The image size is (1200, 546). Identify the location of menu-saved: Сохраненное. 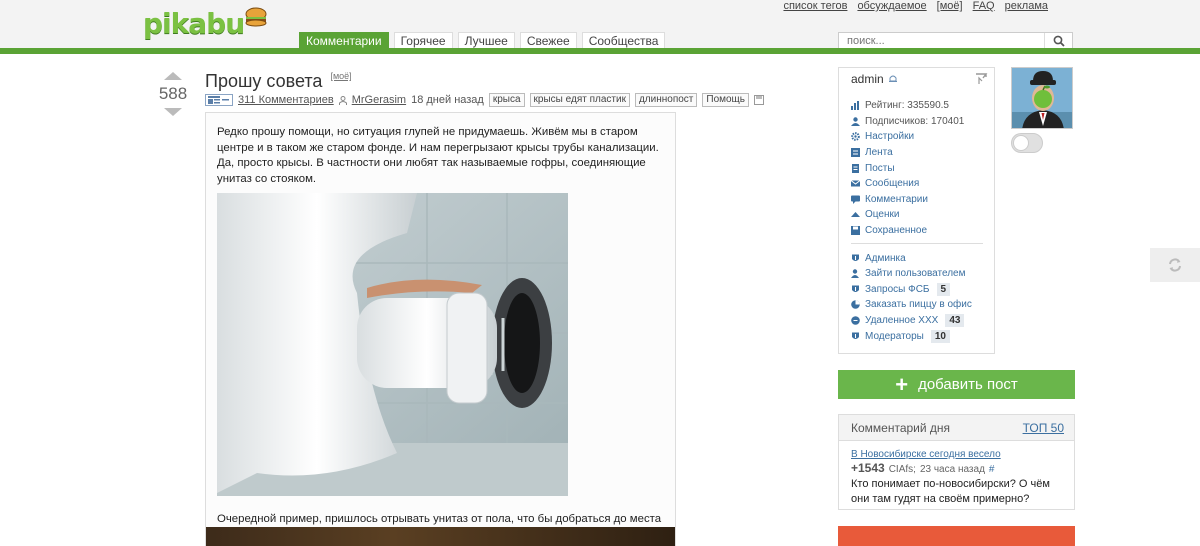
(922, 231).